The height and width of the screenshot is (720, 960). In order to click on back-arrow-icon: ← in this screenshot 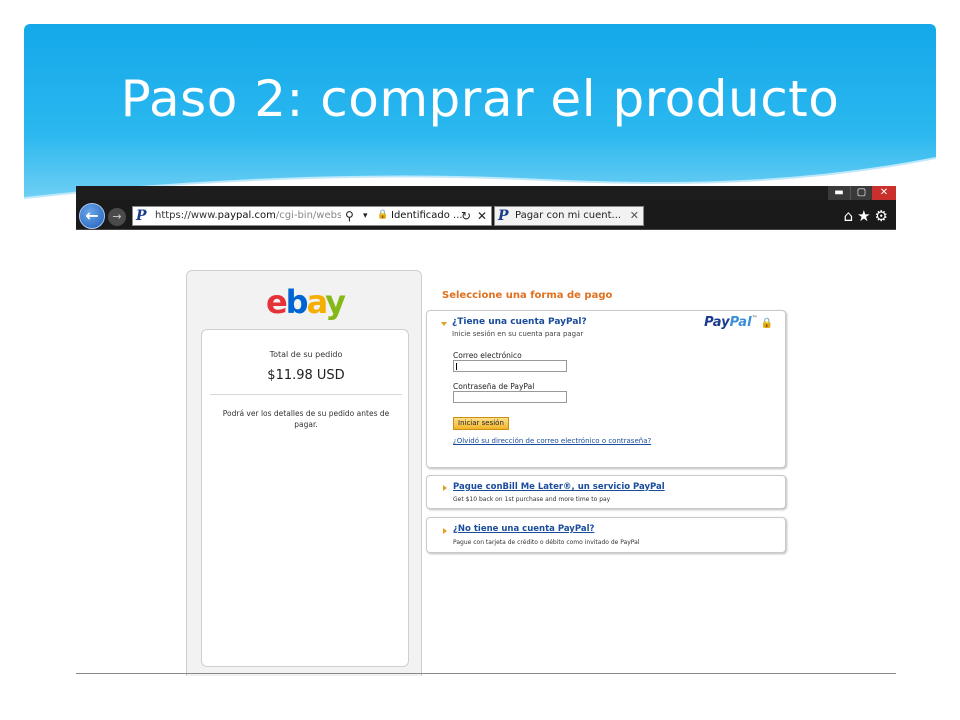, I will do `click(92, 216)`.